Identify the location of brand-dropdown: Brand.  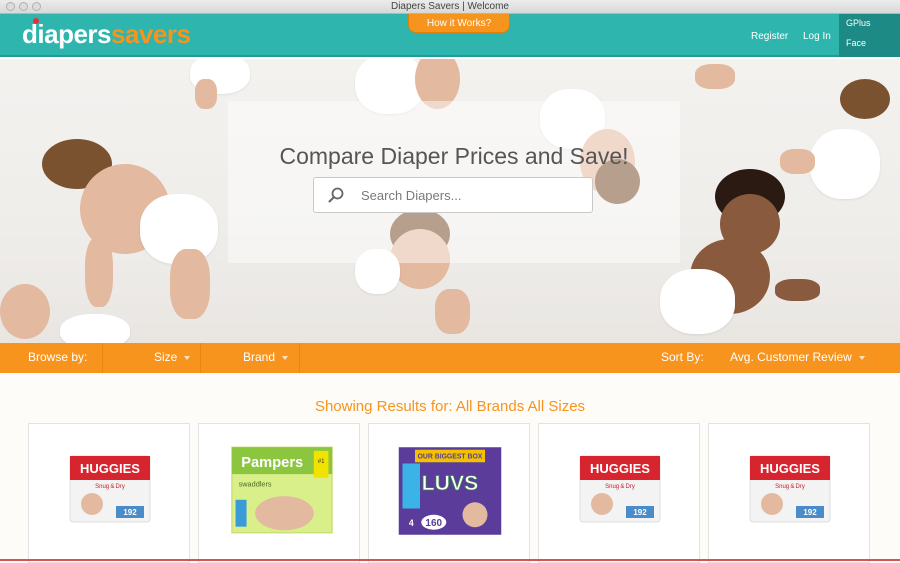
(250, 358).